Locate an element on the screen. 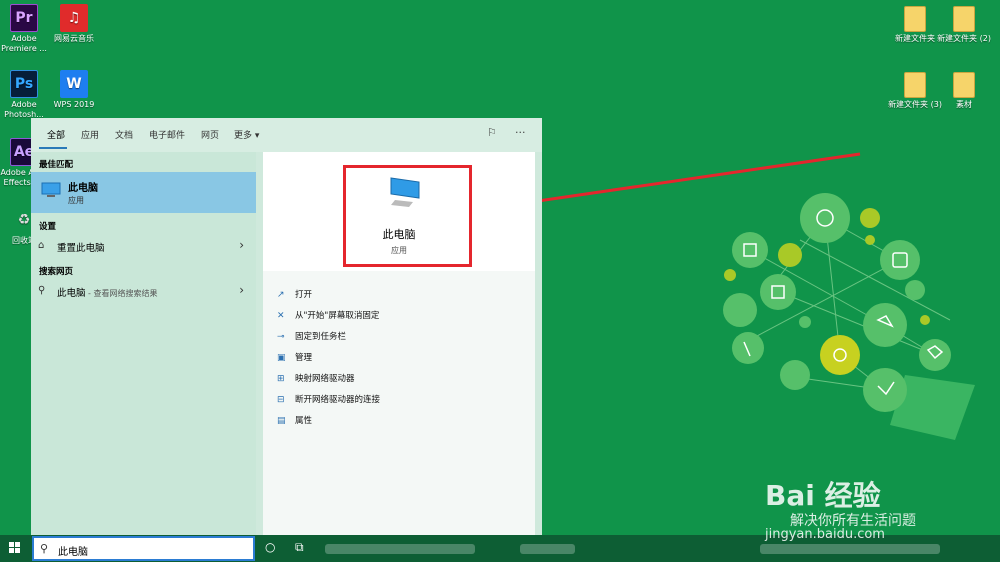 This screenshot has width=1000, height=562. desktop-icon-label: 新建文件夹 is located at coordinates (915, 38).